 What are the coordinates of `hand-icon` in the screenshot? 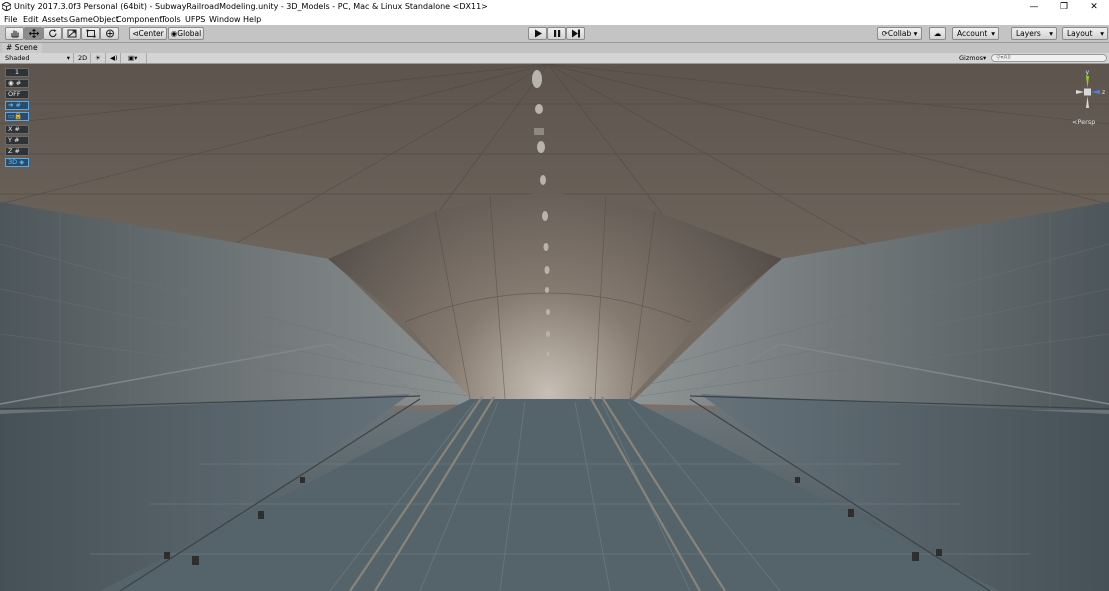 It's located at (14, 34).